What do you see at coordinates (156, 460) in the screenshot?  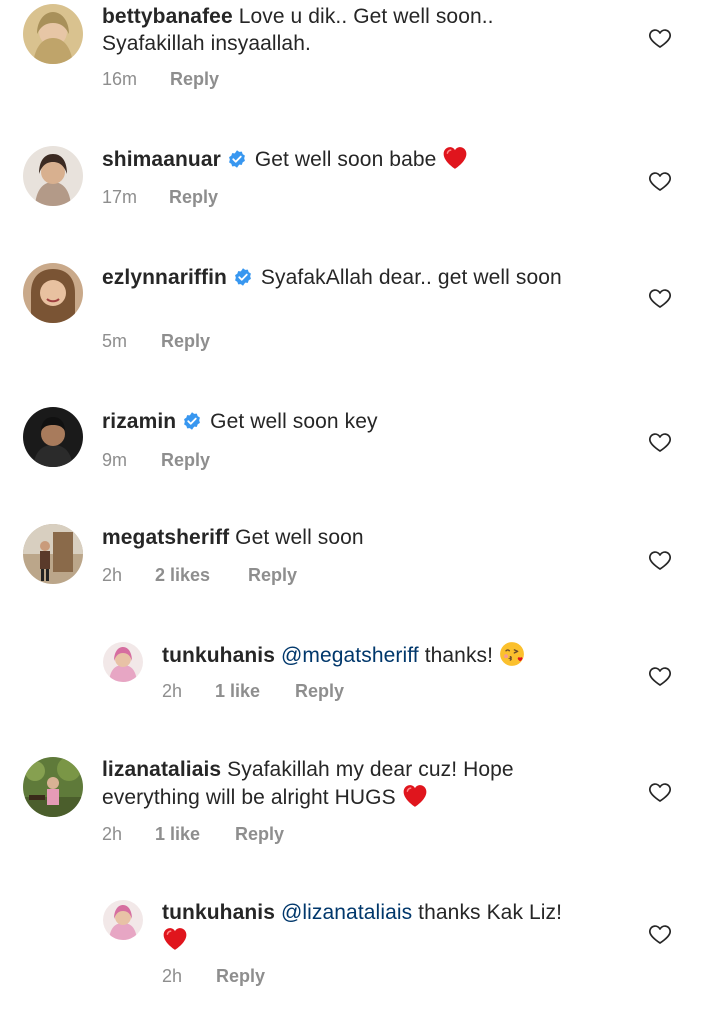 I see `comment-meta: 9m Reply` at bounding box center [156, 460].